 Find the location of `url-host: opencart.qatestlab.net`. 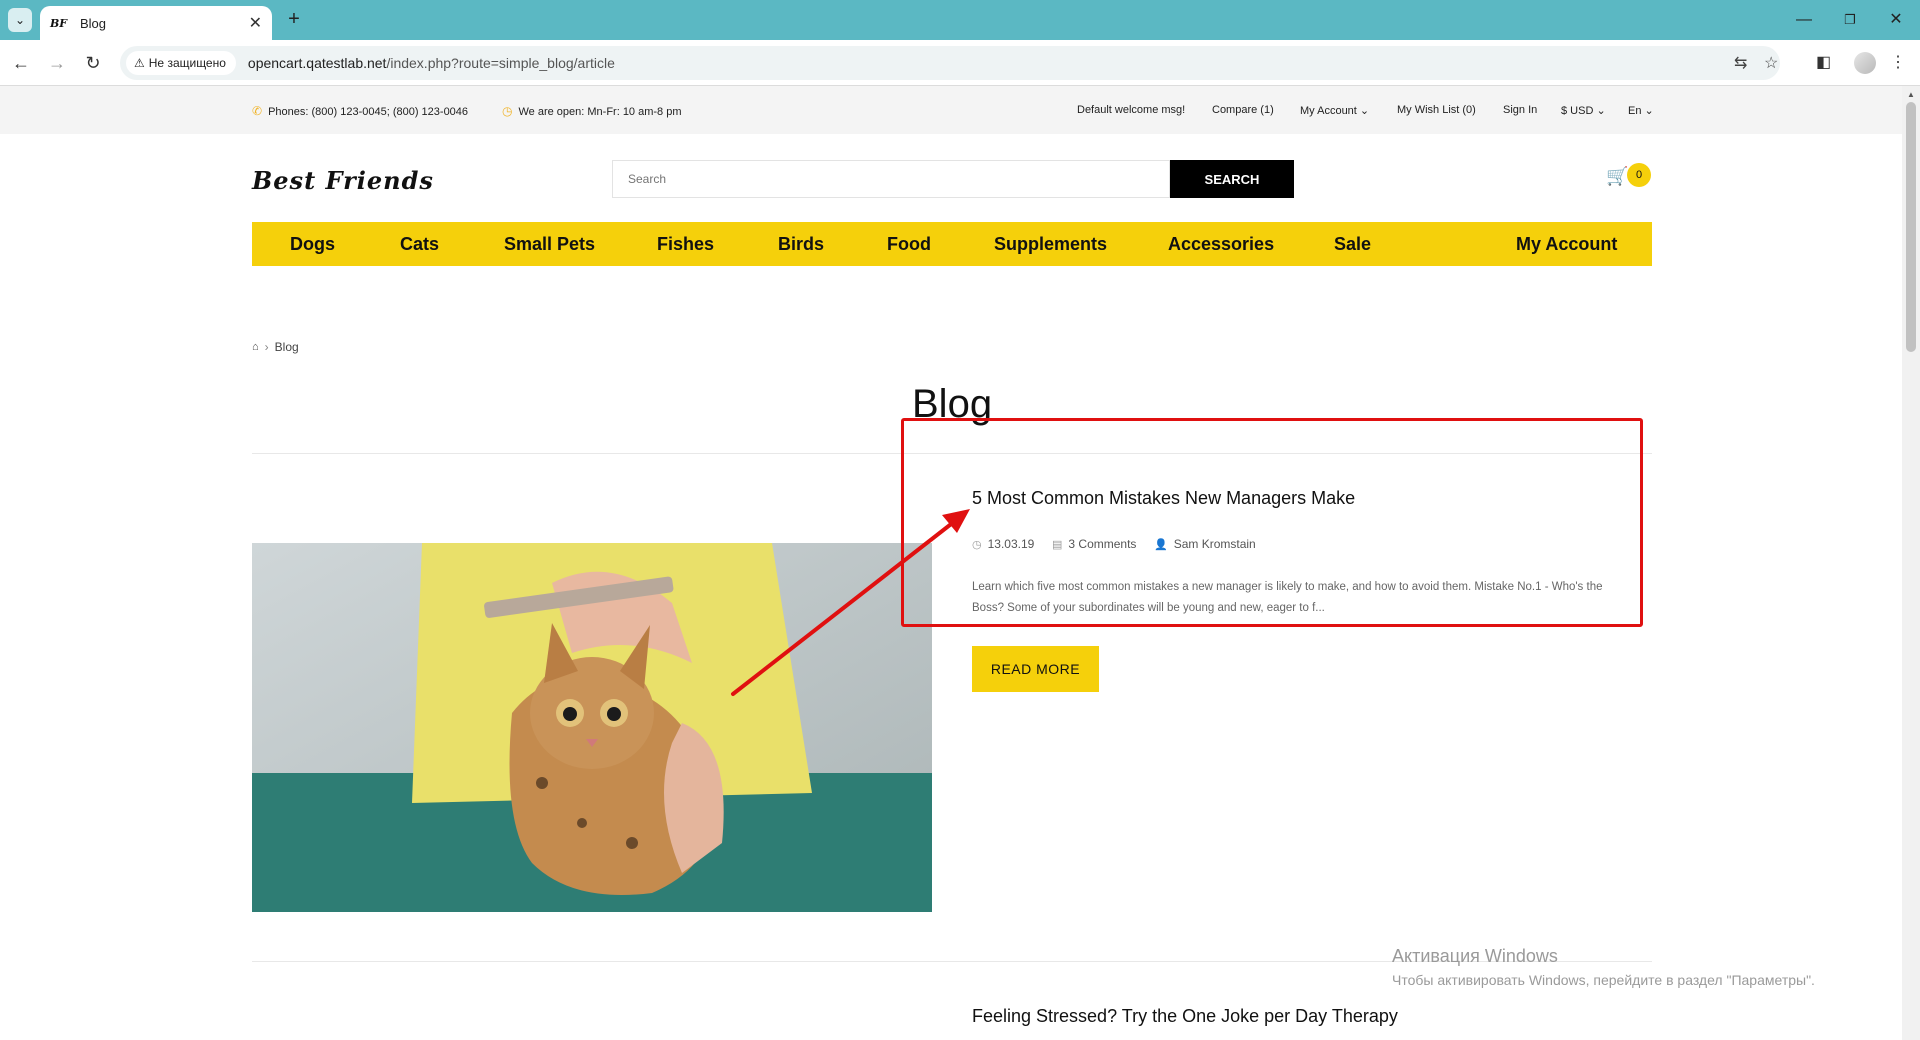

url-host: opencart.qatestlab.net is located at coordinates (317, 63).